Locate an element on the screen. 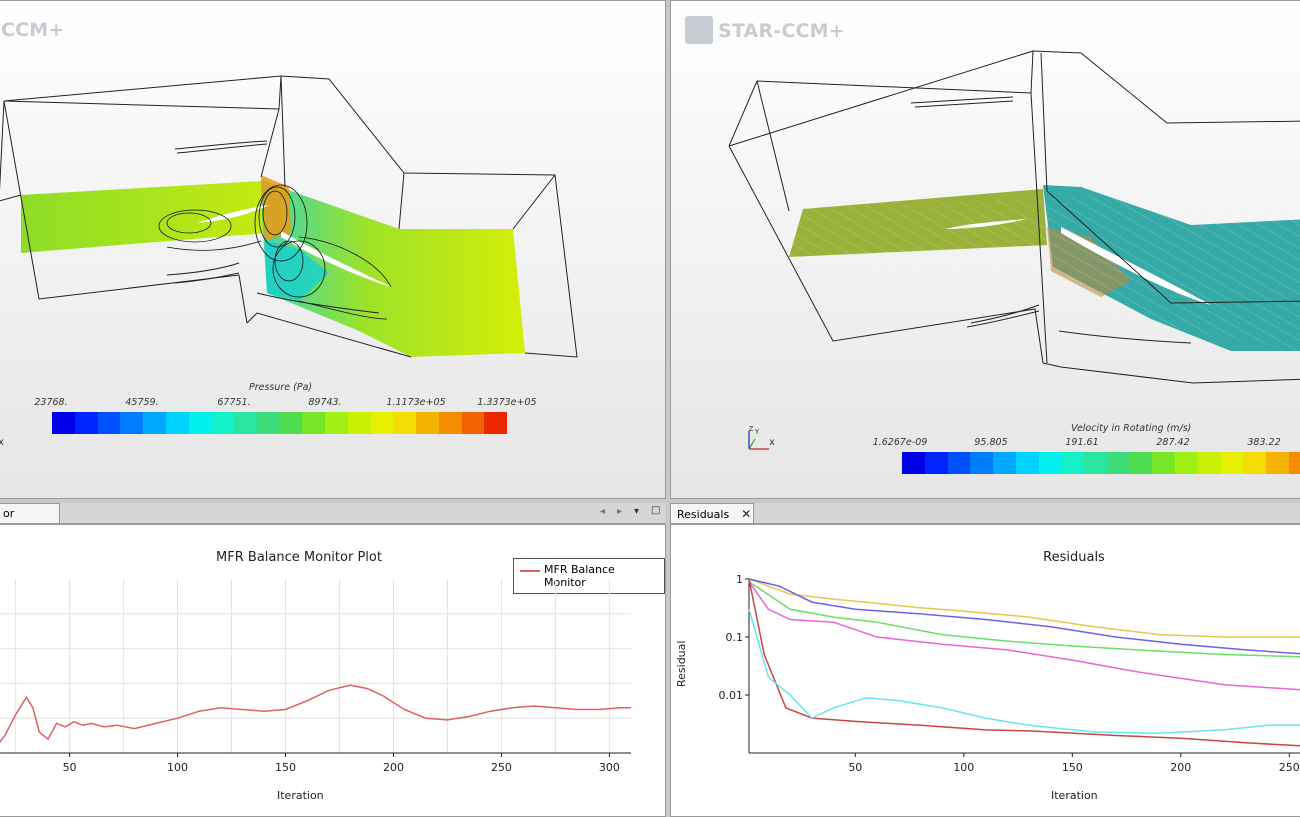  tab-monitor-plot: or Plot✕ is located at coordinates (30, 522).